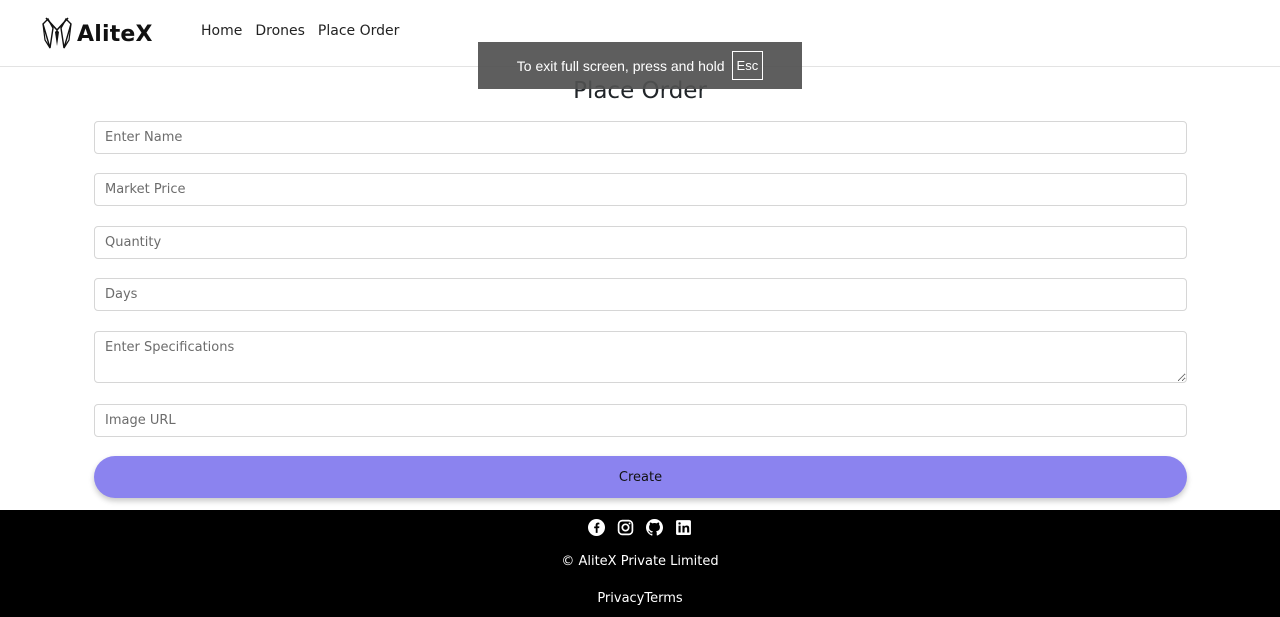 This screenshot has height=617, width=1280. What do you see at coordinates (640, 189) in the screenshot?
I see `market-price-input` at bounding box center [640, 189].